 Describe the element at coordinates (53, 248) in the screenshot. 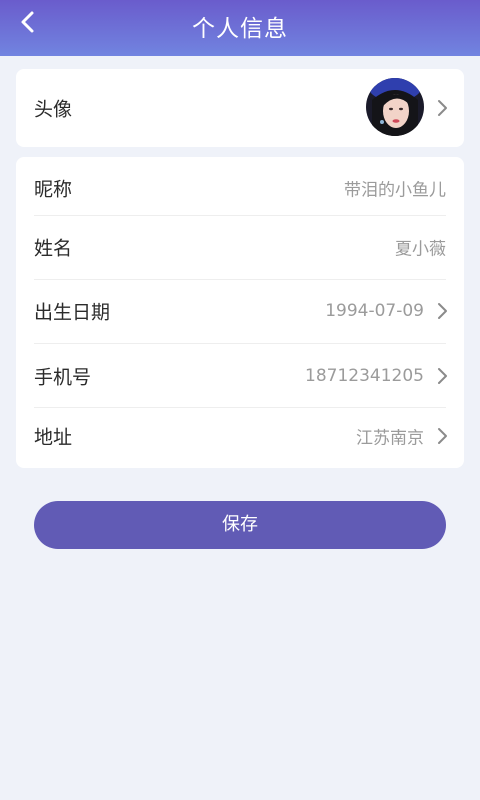

I see `name-label: 姓名` at that location.